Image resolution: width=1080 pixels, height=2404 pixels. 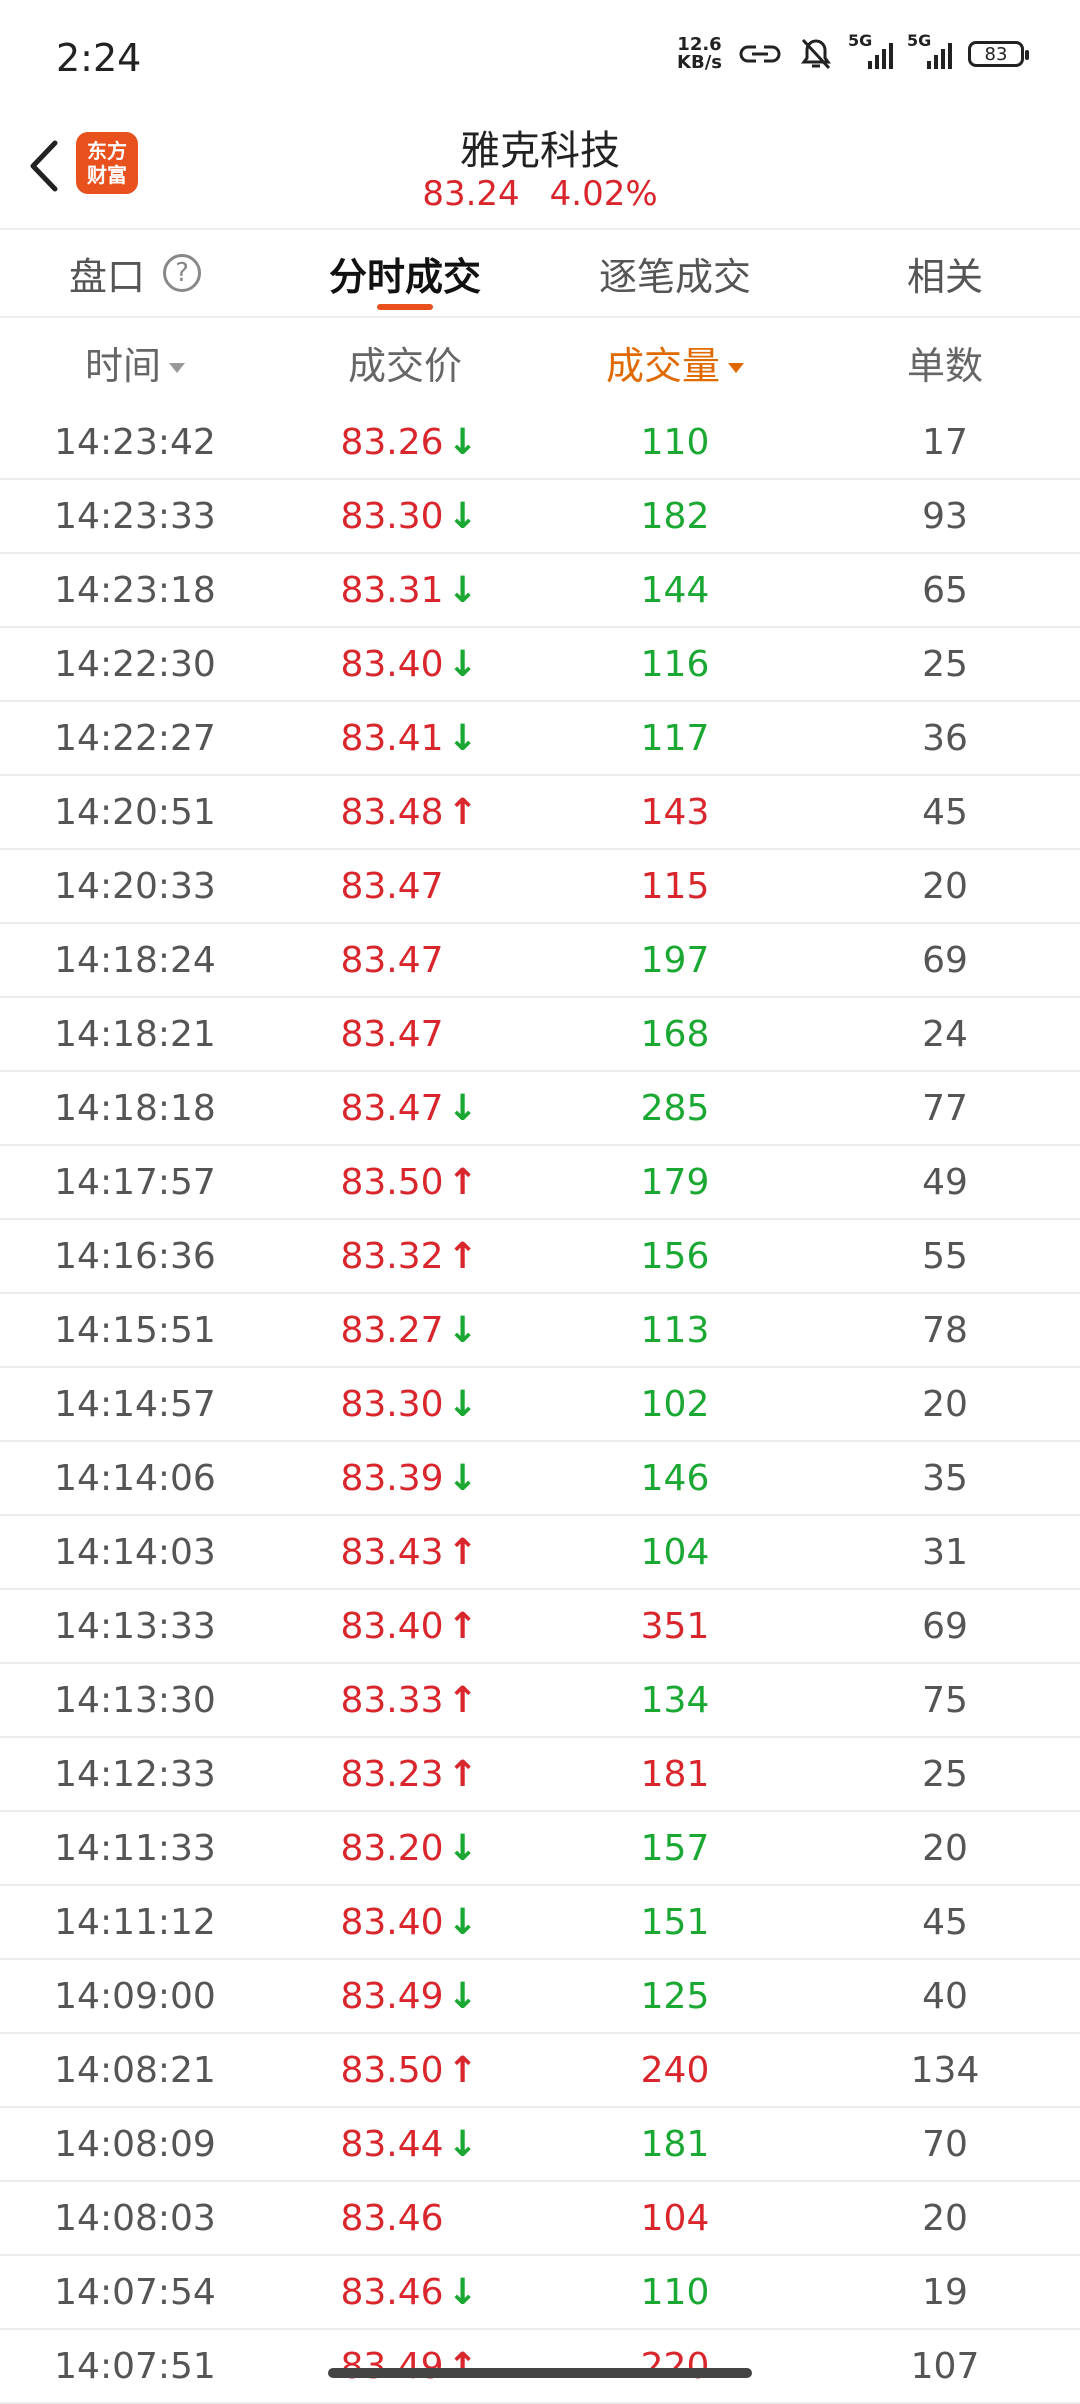 I want to click on trade-volume: 351, so click(x=675, y=1626).